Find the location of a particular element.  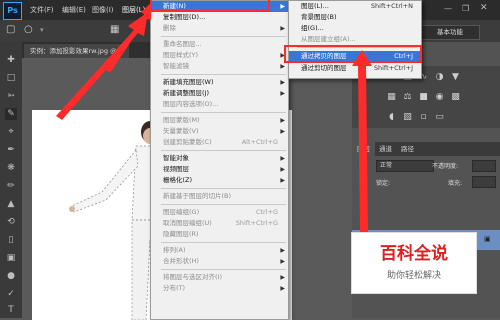

watermark-title: 百科全说 is located at coordinates (414, 254).